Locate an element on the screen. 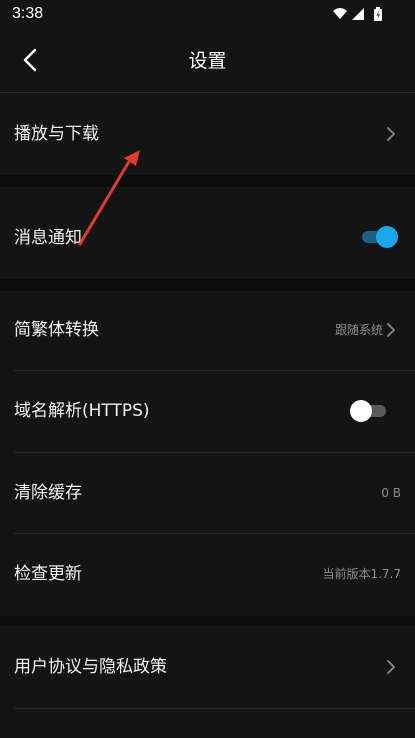 Image resolution: width=415 pixels, height=738 pixels. annotation-arrow-icon is located at coordinates (109, 198).